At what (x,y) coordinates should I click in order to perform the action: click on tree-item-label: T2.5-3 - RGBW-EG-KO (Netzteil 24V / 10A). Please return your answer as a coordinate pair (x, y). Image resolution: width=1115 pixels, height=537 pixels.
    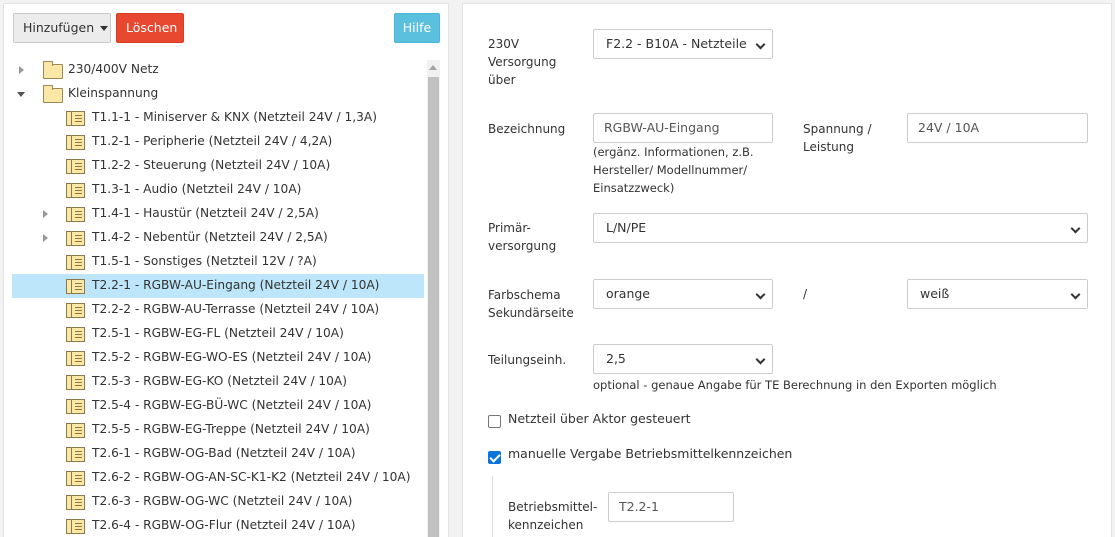
    Looking at the image, I should click on (220, 381).